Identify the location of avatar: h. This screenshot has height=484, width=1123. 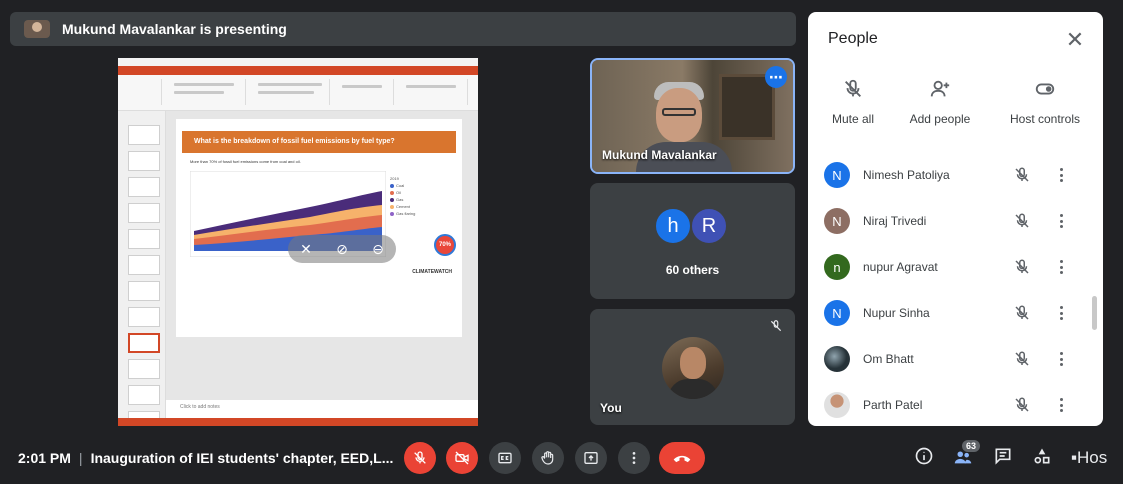
(673, 226).